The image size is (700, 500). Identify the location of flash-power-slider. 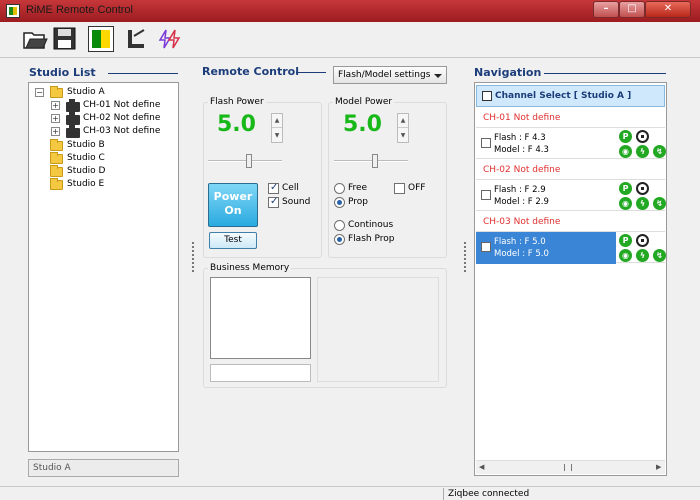
(245, 161).